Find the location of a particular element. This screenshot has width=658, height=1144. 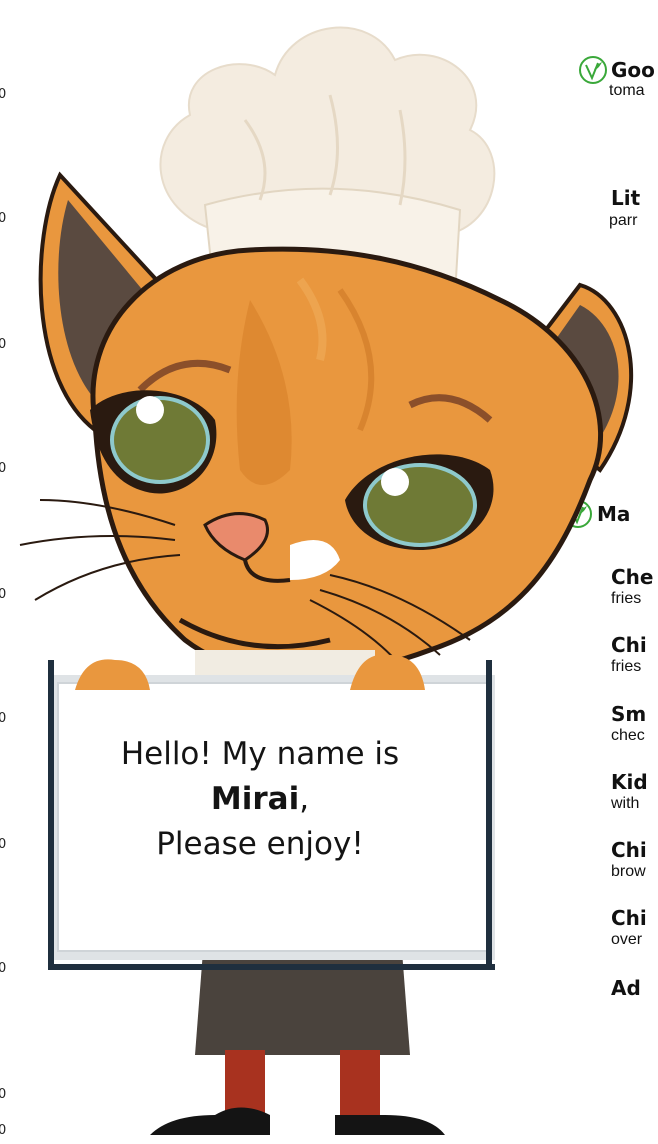

sign-line-2: Mirai, is located at coordinates (260, 799).